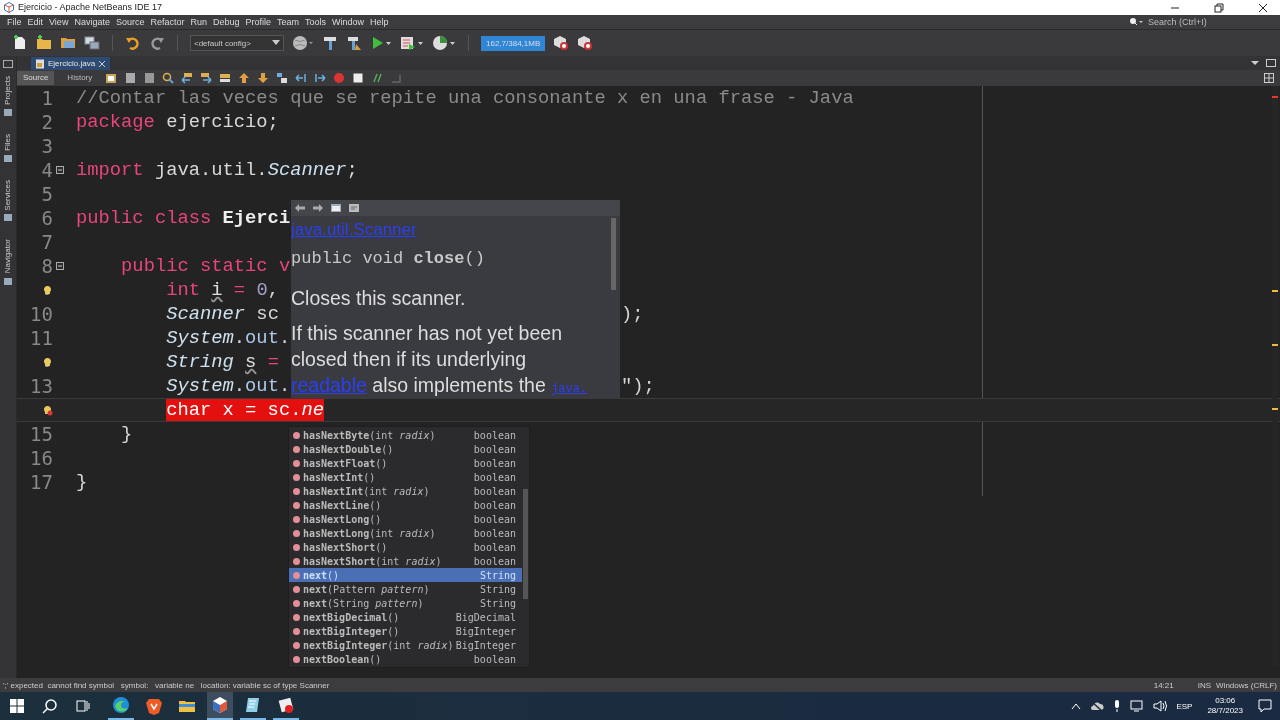 This screenshot has width=1280, height=720. What do you see at coordinates (405, 533) in the screenshot?
I see `completion-item: hasNextLong(int radix) boolean` at bounding box center [405, 533].